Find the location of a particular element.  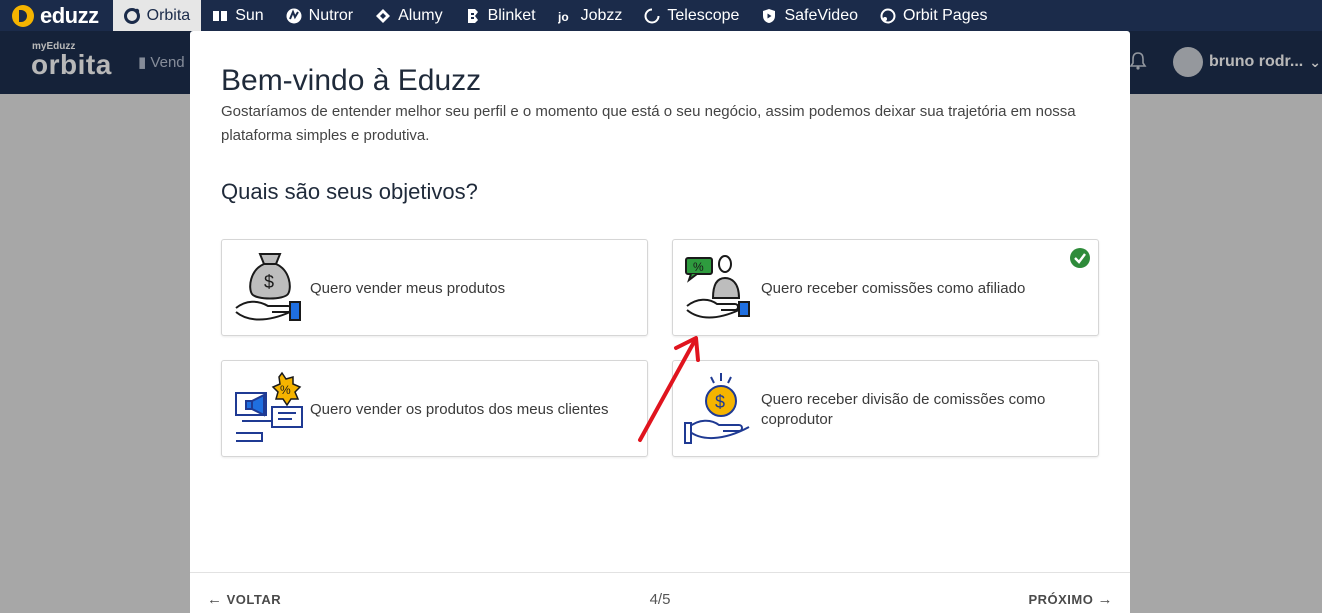

step-indicator: 4/5 is located at coordinates (660, 599).